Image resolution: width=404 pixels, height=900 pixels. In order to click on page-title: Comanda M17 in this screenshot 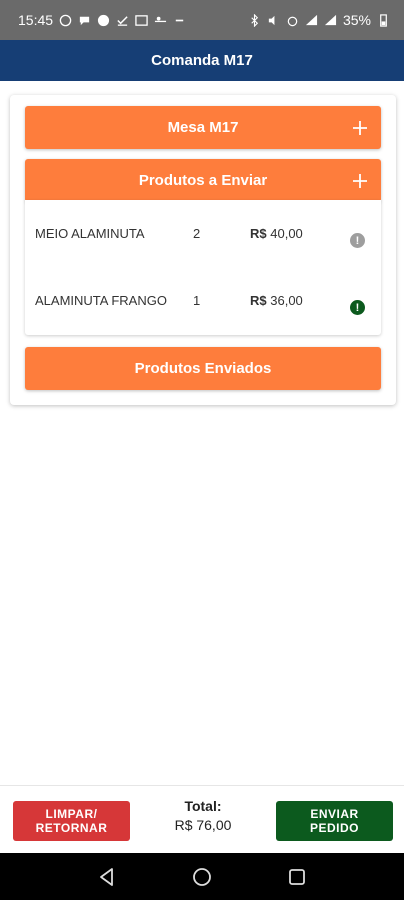, I will do `click(202, 60)`.